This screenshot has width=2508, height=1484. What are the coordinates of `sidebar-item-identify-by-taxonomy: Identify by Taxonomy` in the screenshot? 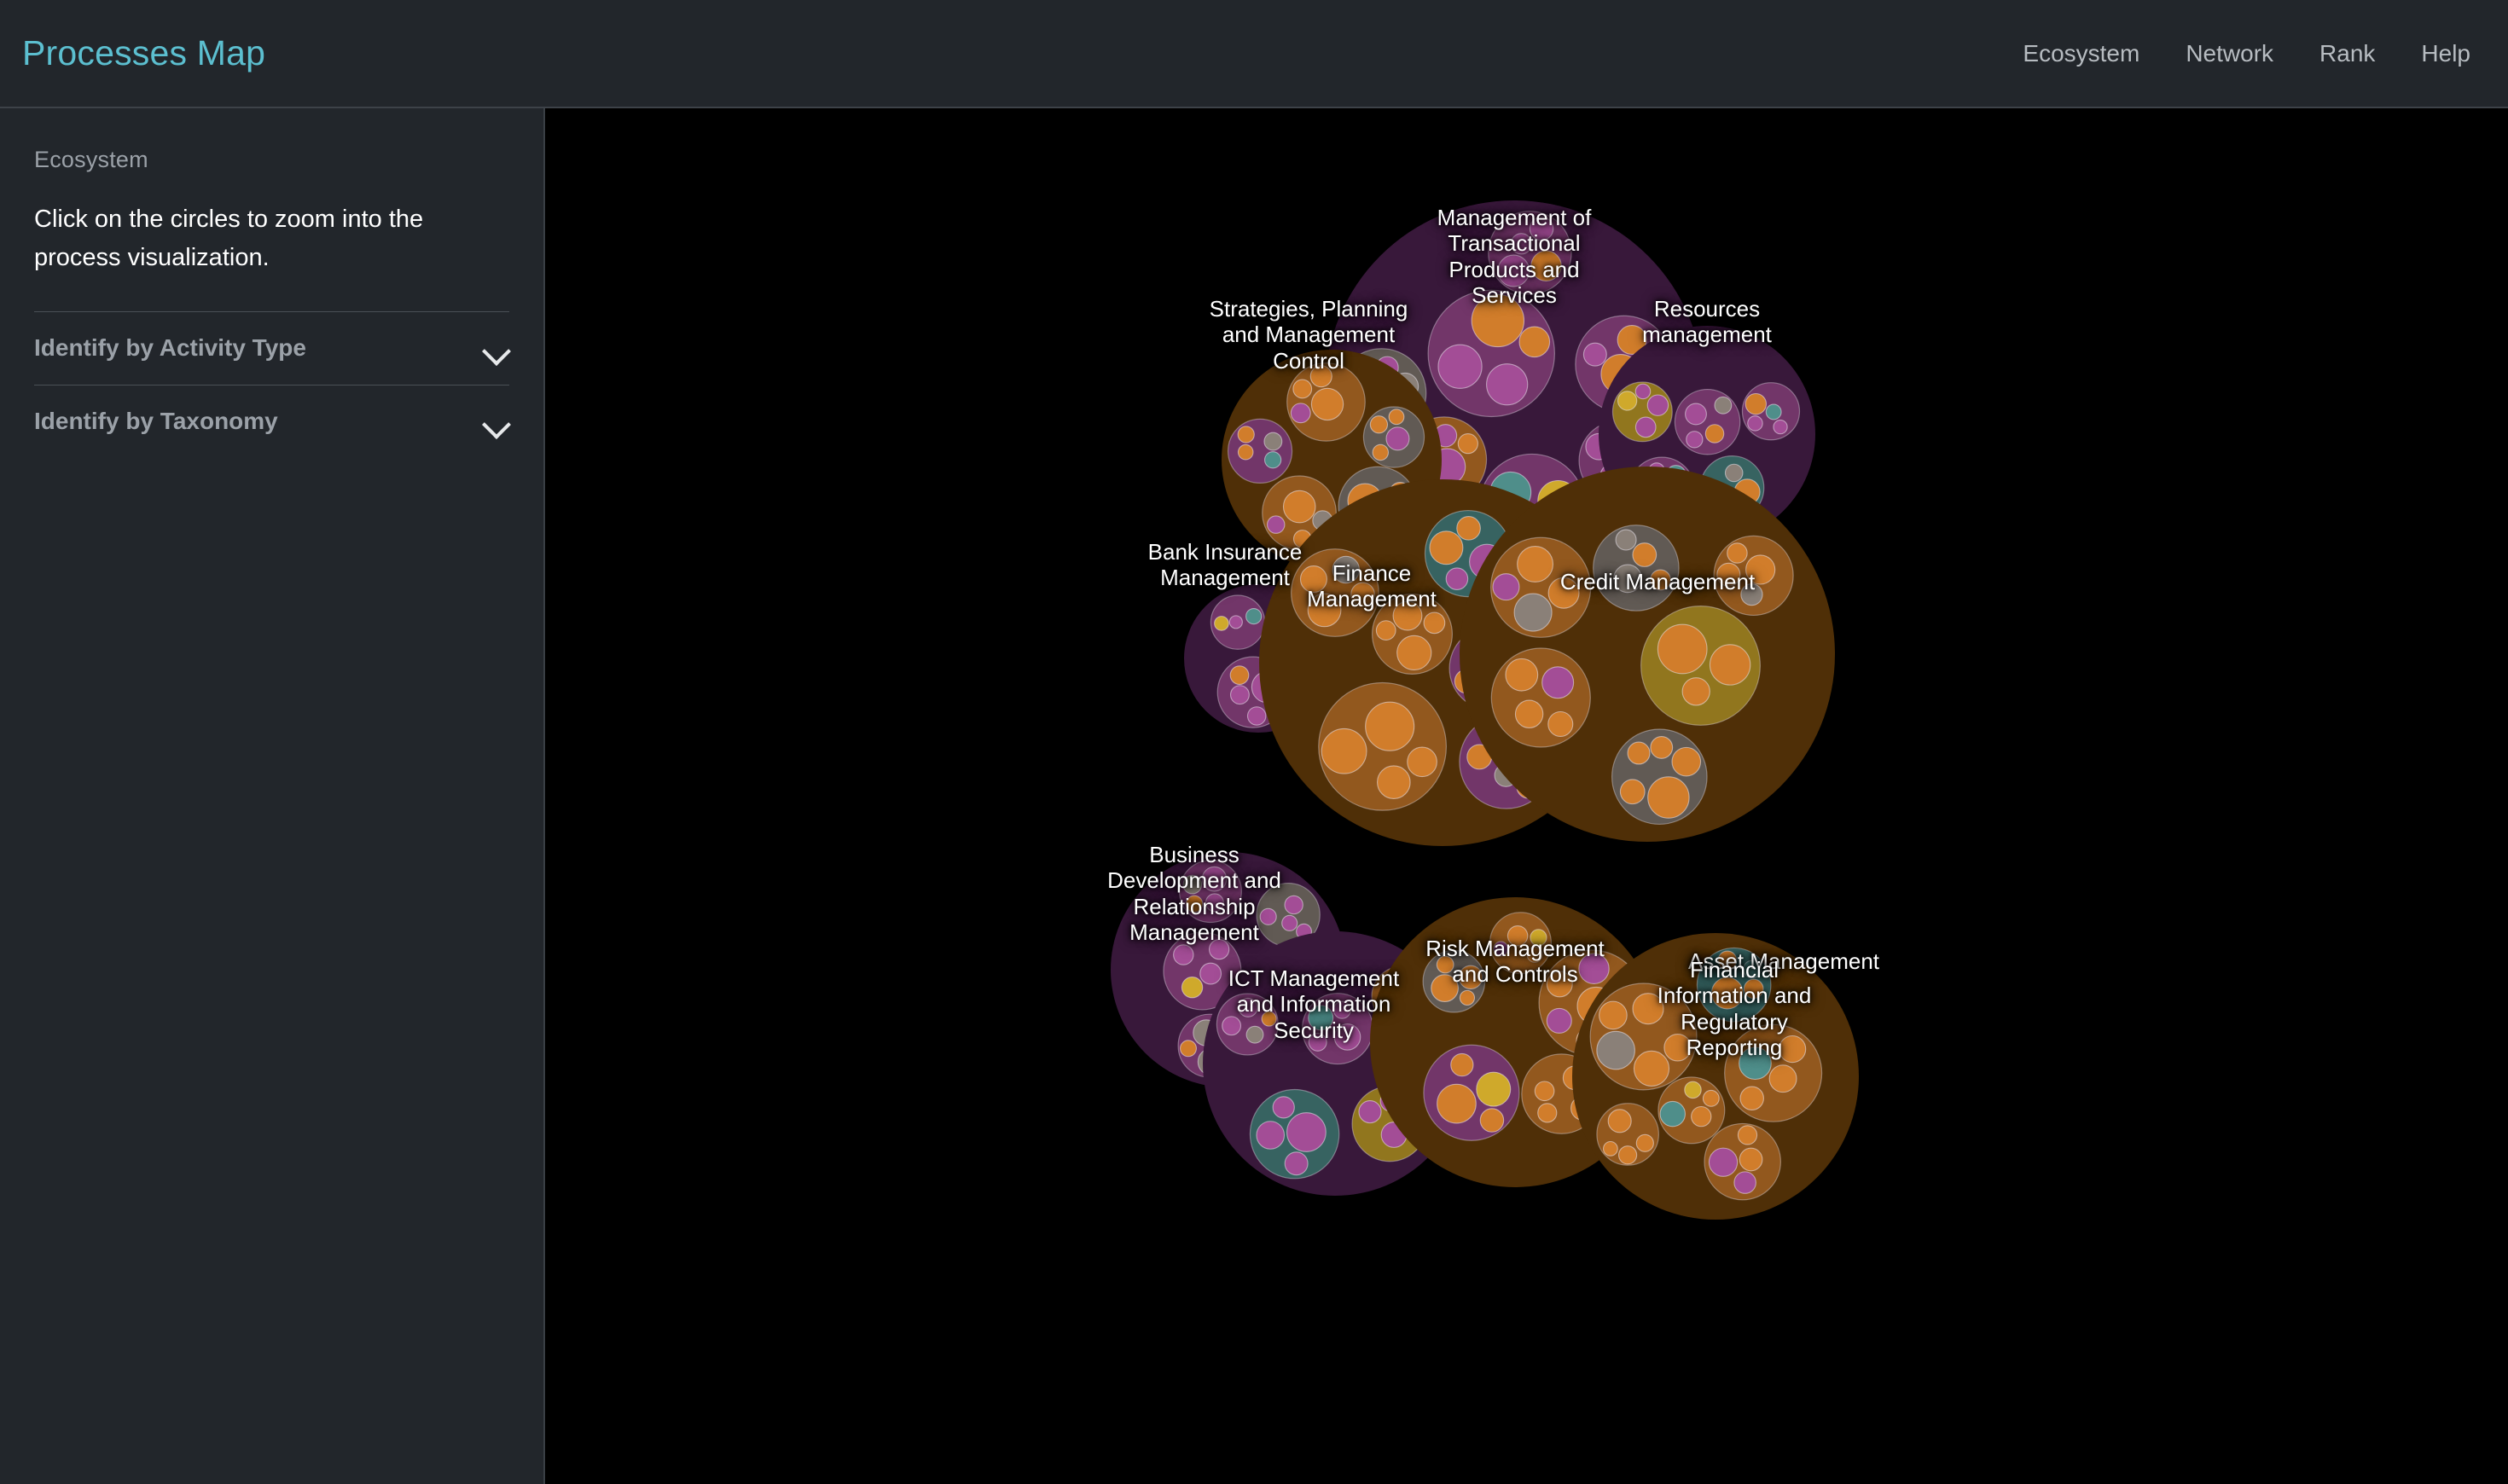 It's located at (271, 421).